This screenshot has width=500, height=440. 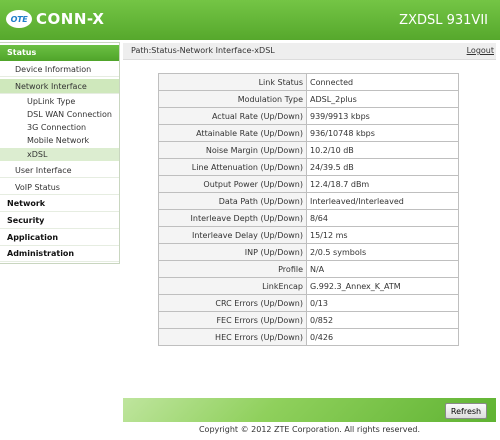 I want to click on breadcrumb: Path:Status-Network Interface-xDSL, so click(x=203, y=50).